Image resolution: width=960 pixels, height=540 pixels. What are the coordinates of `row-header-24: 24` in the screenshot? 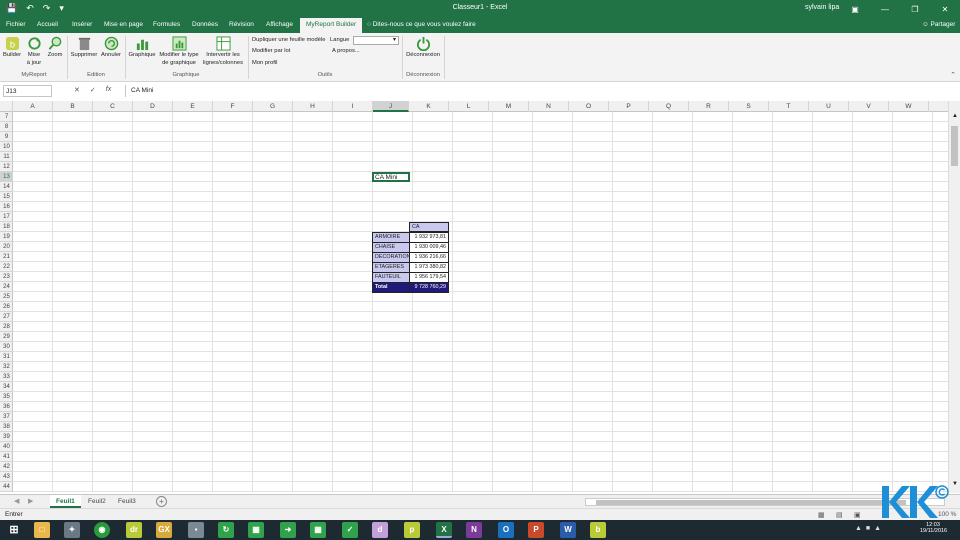 It's located at (6, 287).